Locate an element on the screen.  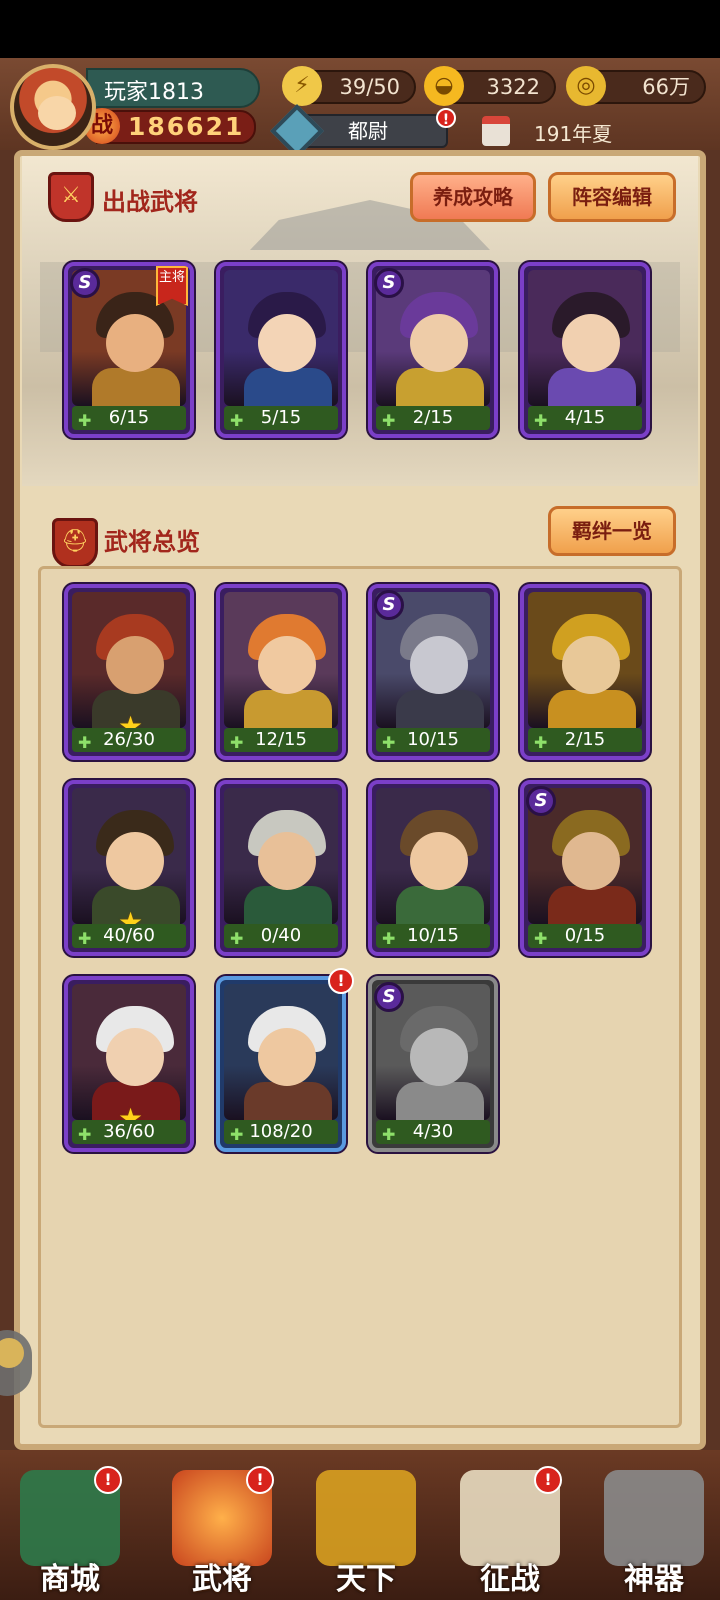
player-avatar is located at coordinates (53, 107).